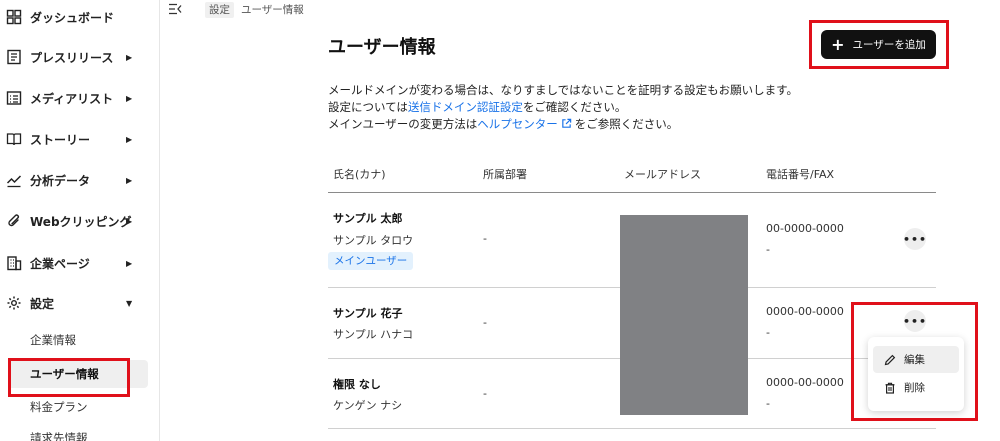 This screenshot has width=1000, height=441. Describe the element at coordinates (505, 174) in the screenshot. I see `column-header-department: 所属部署` at that location.